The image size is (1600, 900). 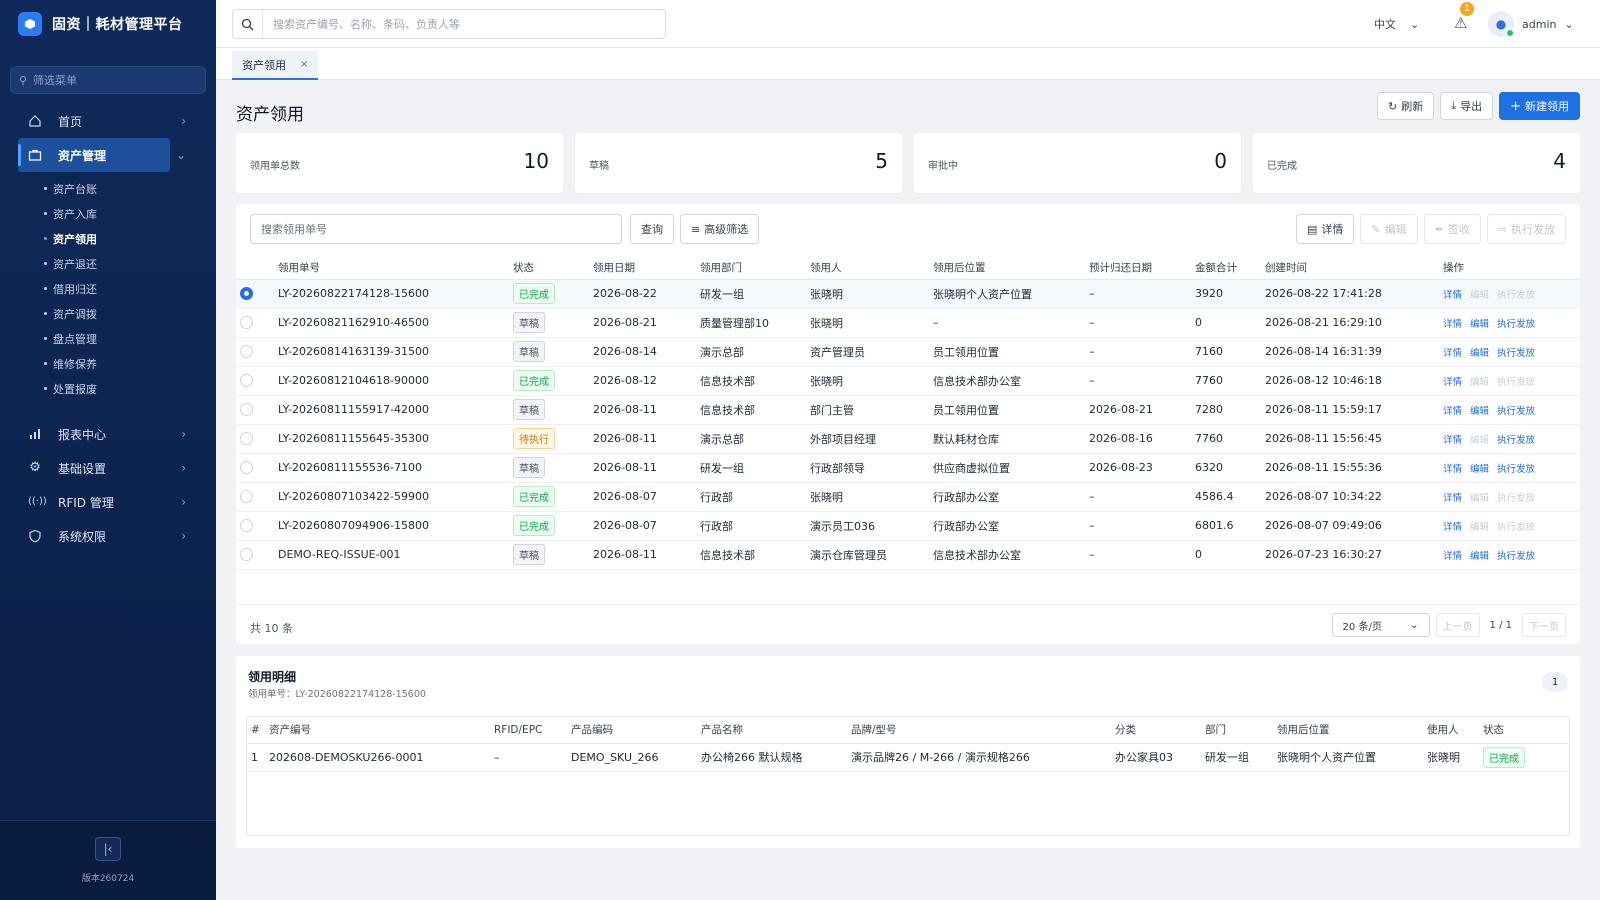 What do you see at coordinates (1389, 229) in the screenshot?
I see `edit-button: ✎ 编辑` at bounding box center [1389, 229].